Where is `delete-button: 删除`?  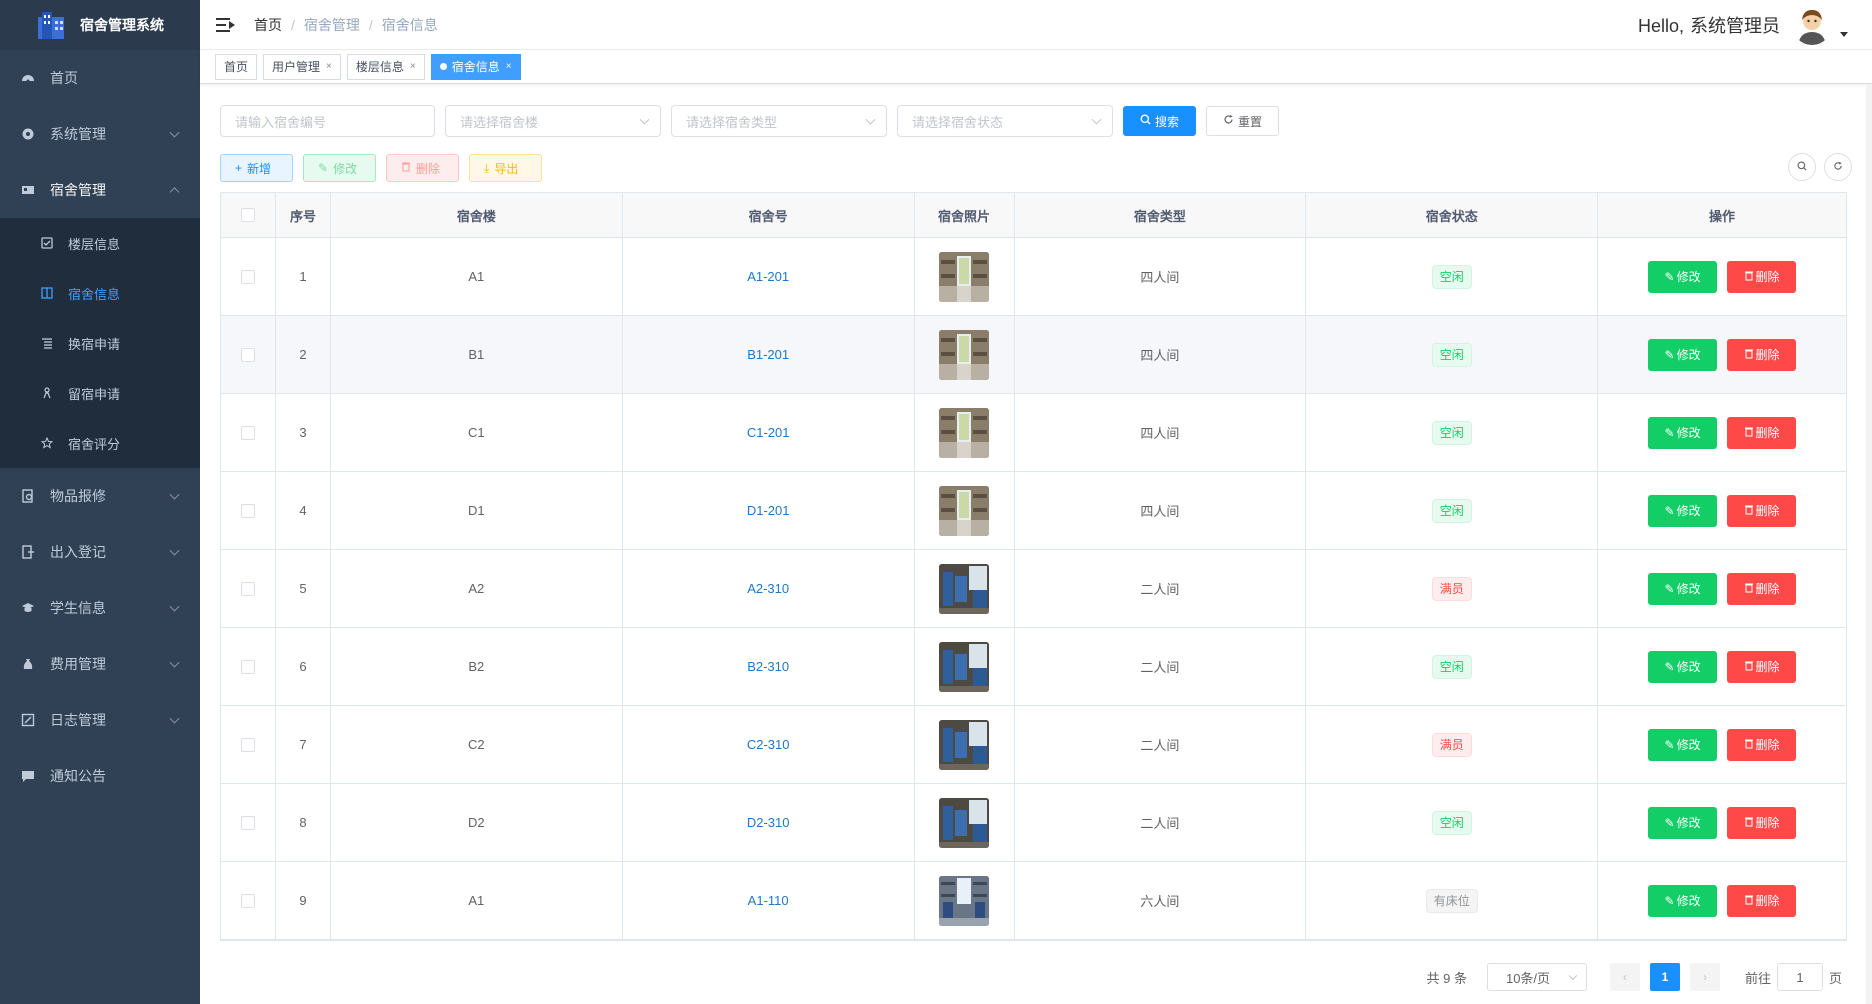
delete-button: 删除 is located at coordinates (422, 168).